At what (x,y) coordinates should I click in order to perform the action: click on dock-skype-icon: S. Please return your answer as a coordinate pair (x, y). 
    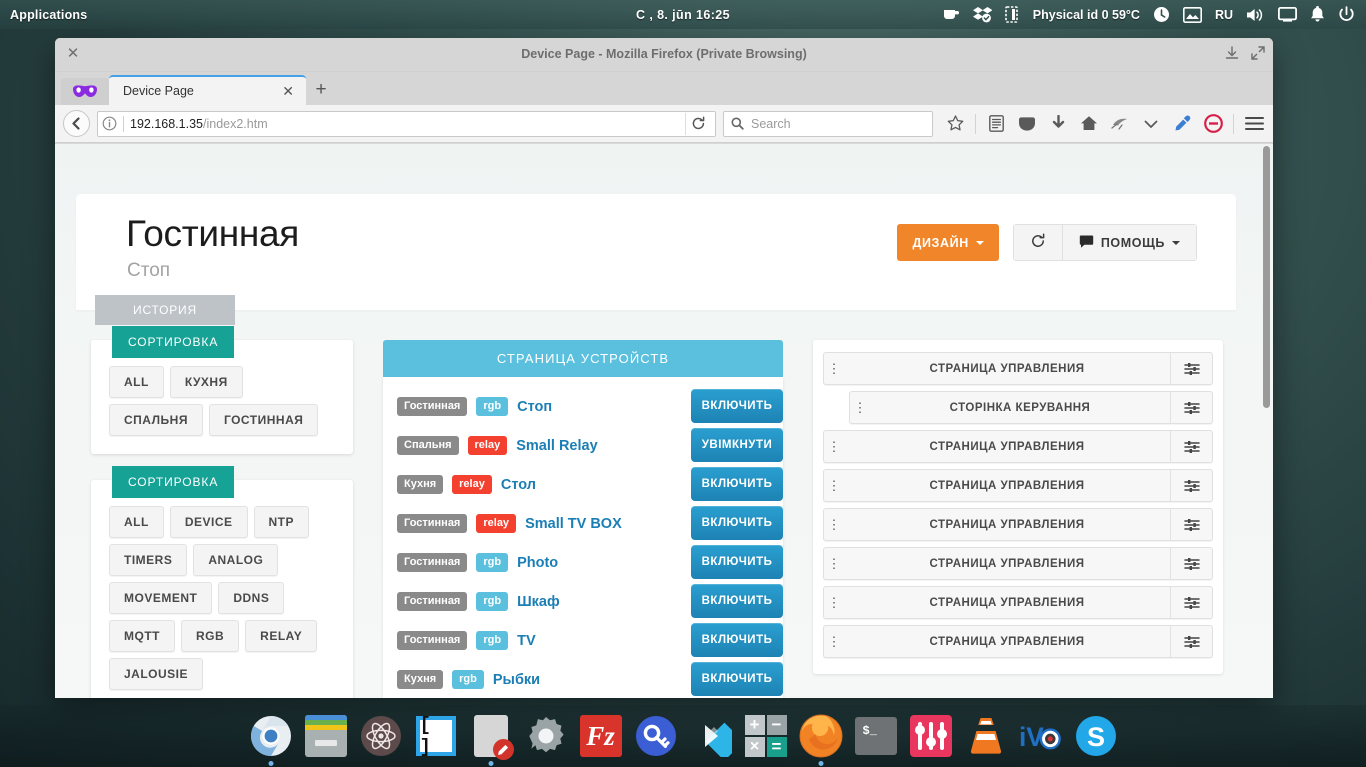
    Looking at the image, I should click on (1095, 736).